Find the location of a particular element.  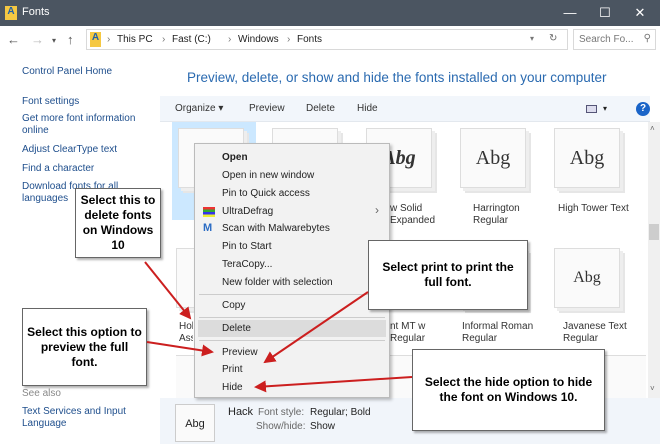

annotation-arrows is located at coordinates (278, 327).